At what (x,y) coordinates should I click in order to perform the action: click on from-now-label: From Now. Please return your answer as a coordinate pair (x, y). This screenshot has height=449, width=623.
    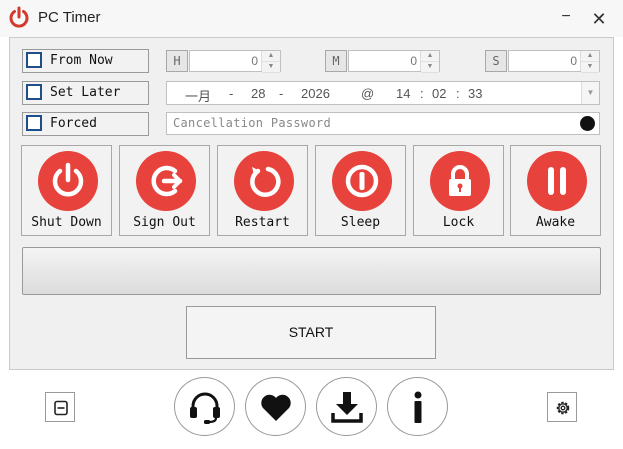
    Looking at the image, I should click on (81, 60).